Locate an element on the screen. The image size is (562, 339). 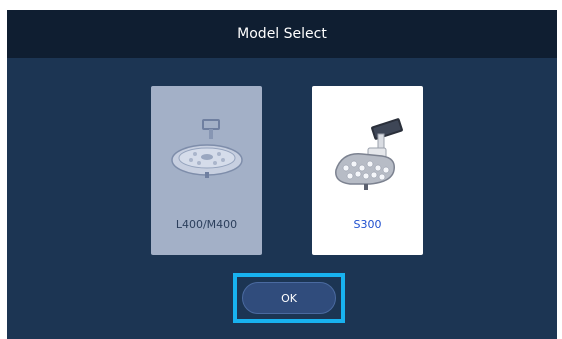
ok-button: OK is located at coordinates (289, 298).